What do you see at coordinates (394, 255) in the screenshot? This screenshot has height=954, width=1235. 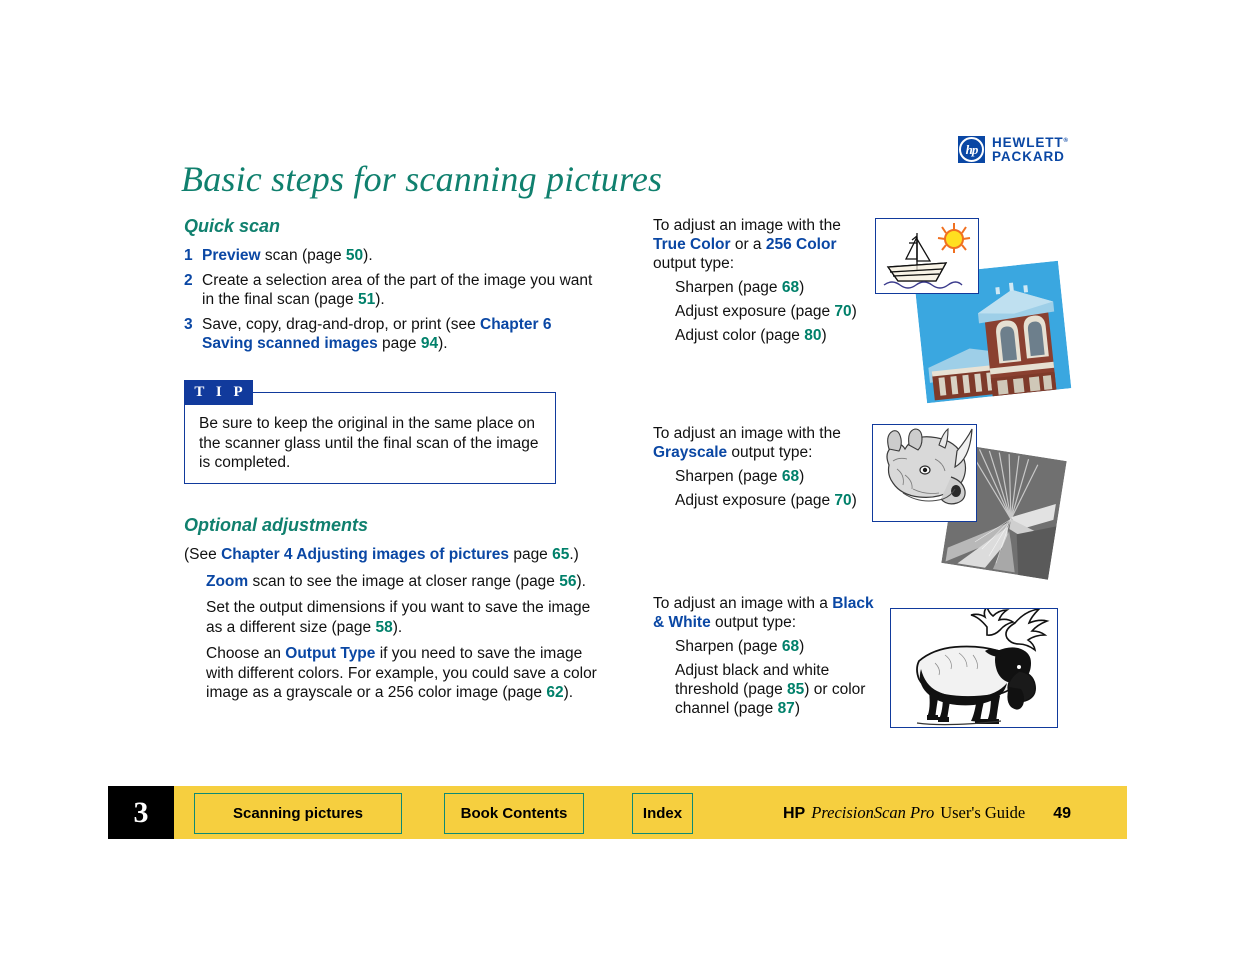 I see `list-item: 1 Preview scan (page 50).` at bounding box center [394, 255].